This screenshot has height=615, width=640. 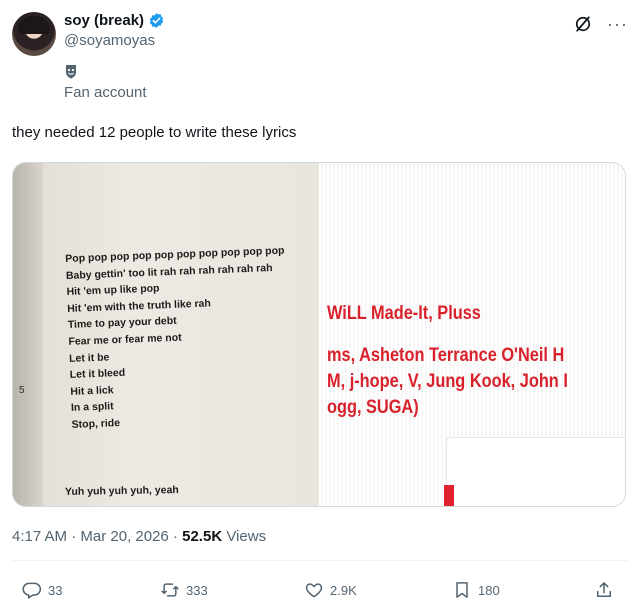 I want to click on reply-button: 33, so click(x=42, y=590).